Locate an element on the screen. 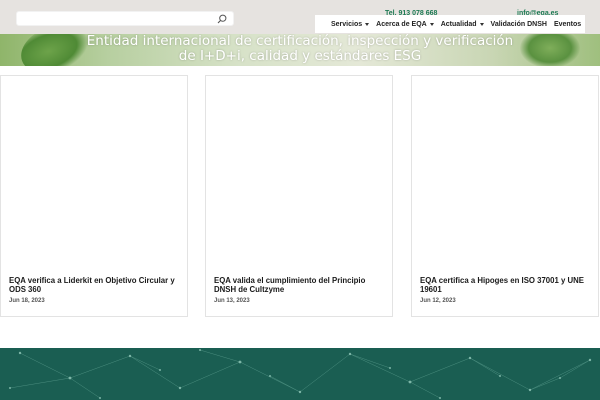 This screenshot has height=400, width=600. nav-item-label: Servicios is located at coordinates (347, 24).